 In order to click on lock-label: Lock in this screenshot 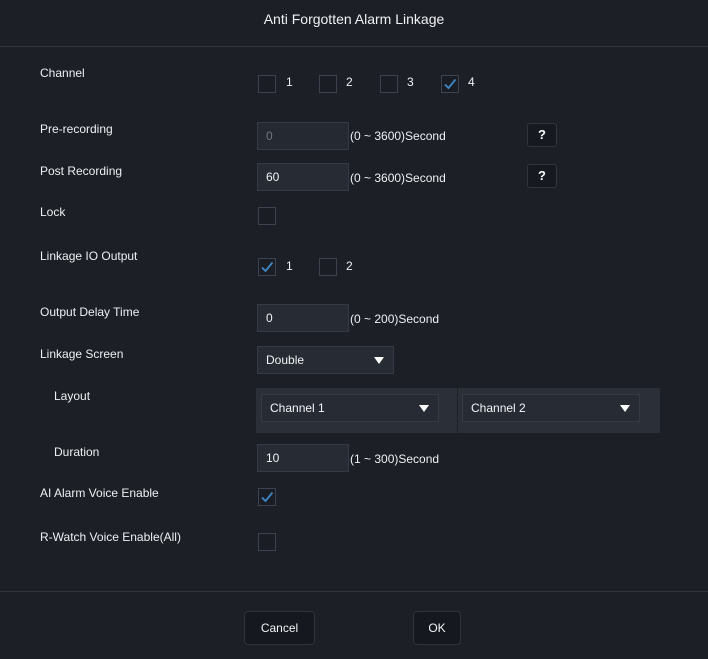, I will do `click(53, 212)`.